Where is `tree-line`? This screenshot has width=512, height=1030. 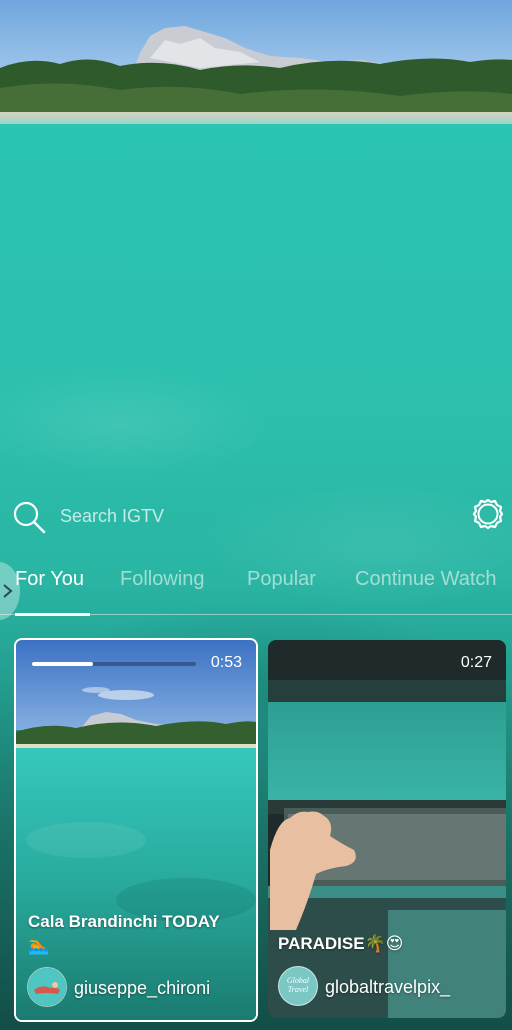 tree-line is located at coordinates (256, 88).